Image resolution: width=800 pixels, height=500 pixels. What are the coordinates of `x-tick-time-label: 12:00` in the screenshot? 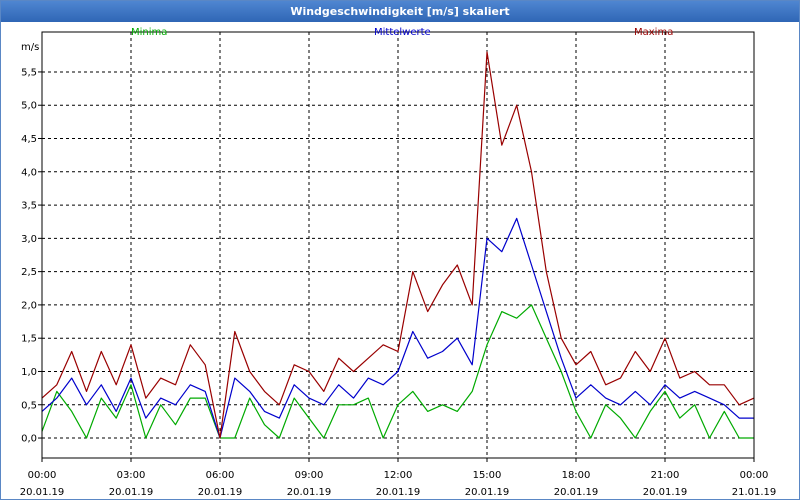 It's located at (398, 475).